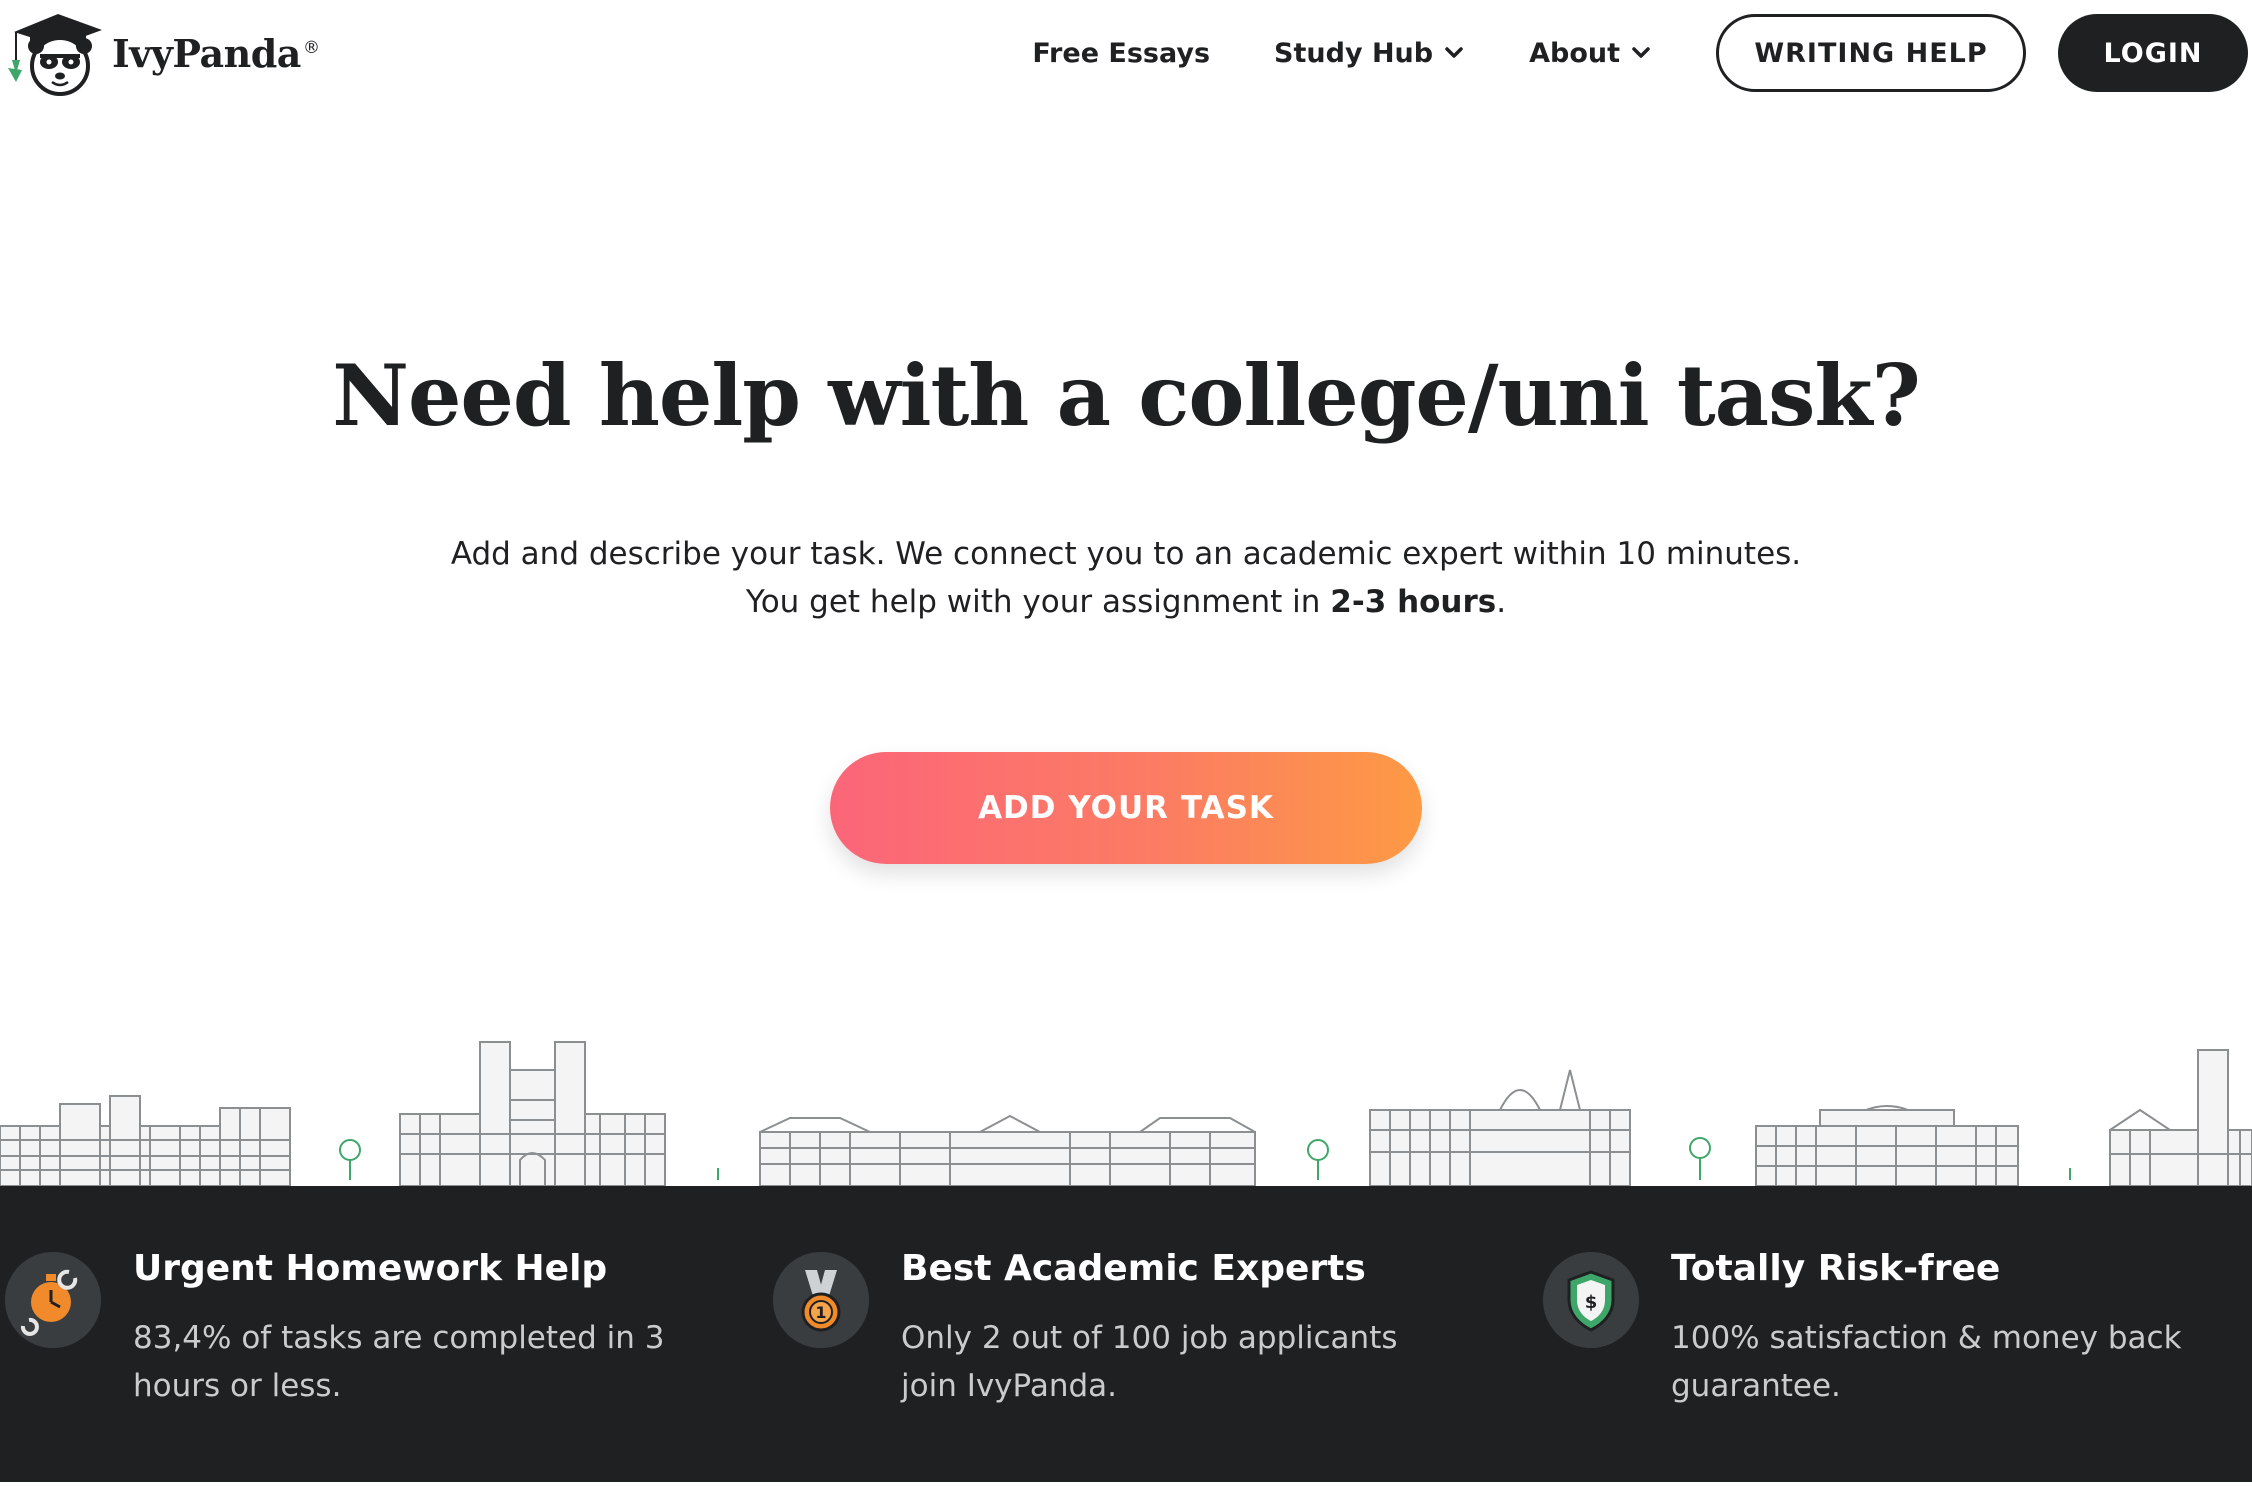 The height and width of the screenshot is (1492, 2252). What do you see at coordinates (2153, 53) in the screenshot?
I see `login-button: LOGIN` at bounding box center [2153, 53].